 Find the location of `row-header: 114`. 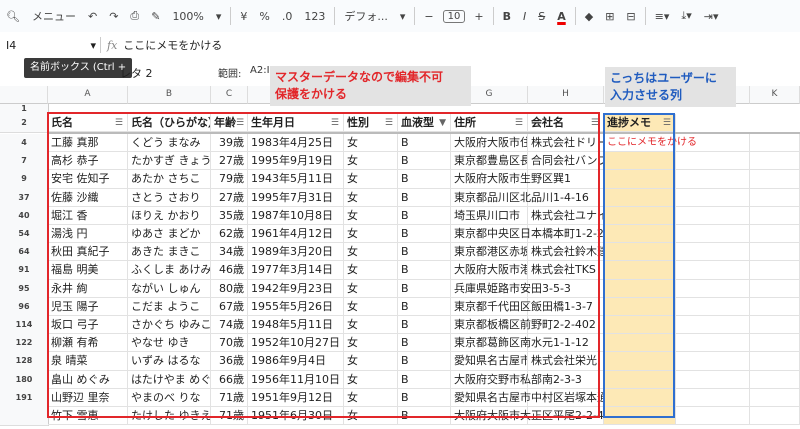

row-header: 114 is located at coordinates (24, 326).